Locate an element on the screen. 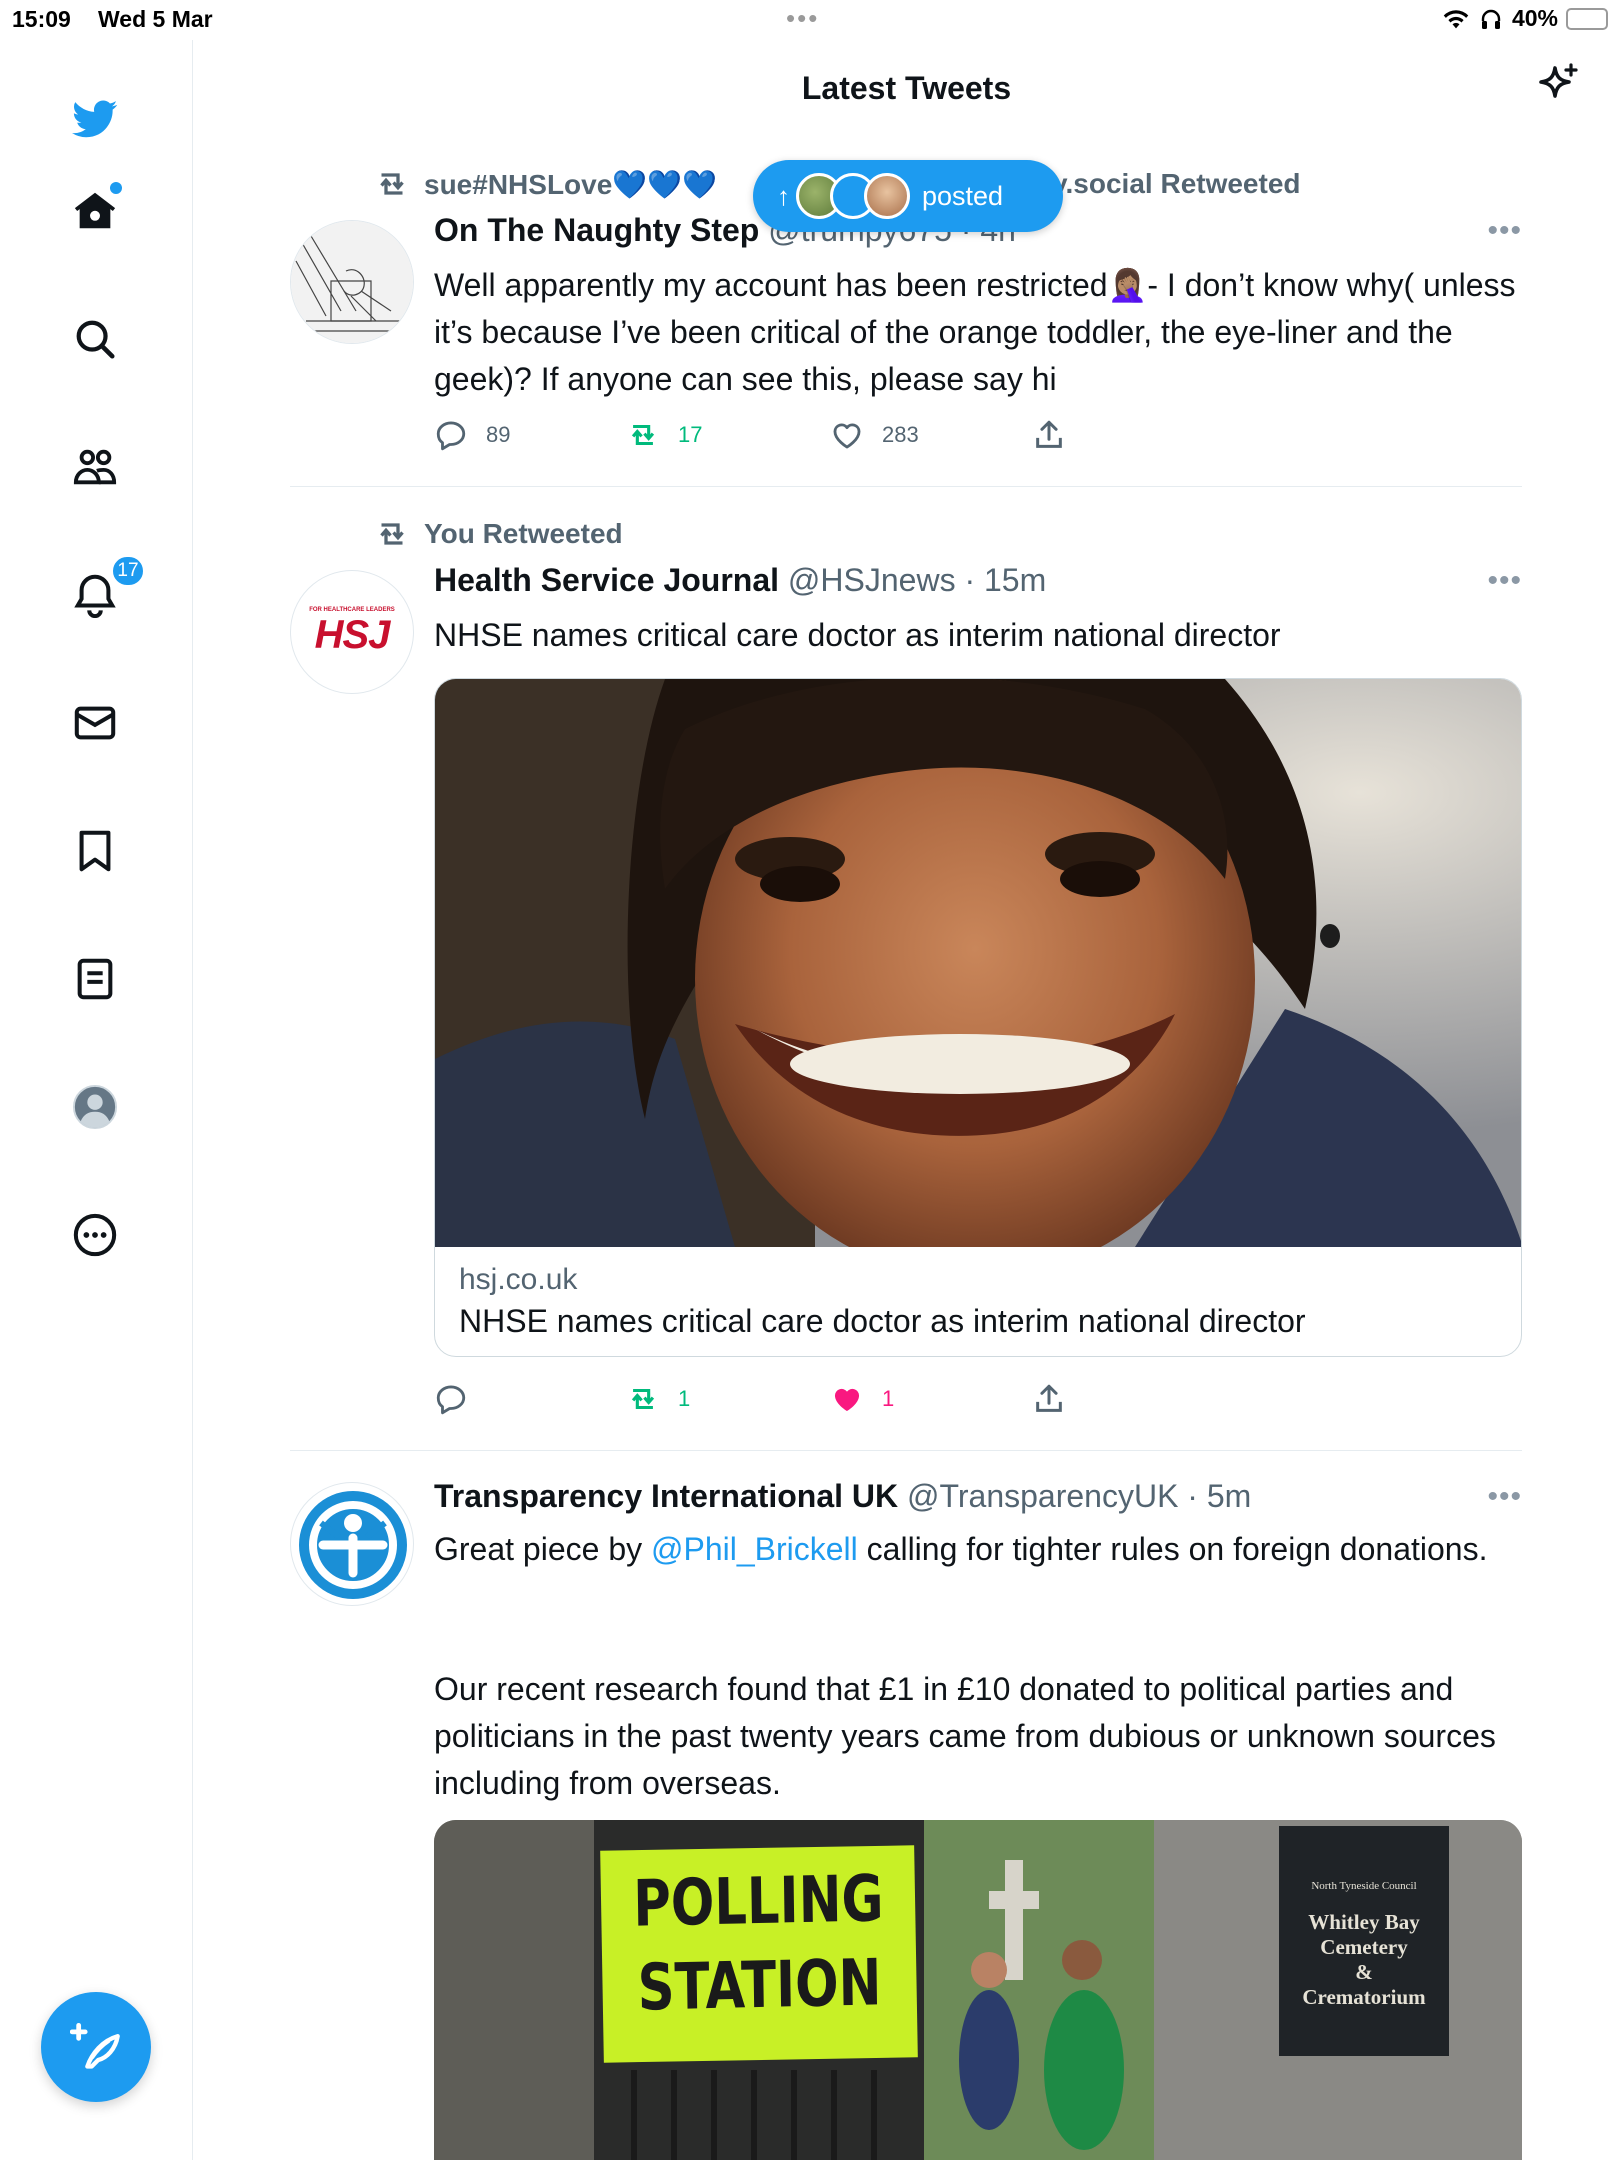 The height and width of the screenshot is (2160, 1620). status-bar: 15:09 Wed 5 Mar ••• 40% is located at coordinates (810, 20).